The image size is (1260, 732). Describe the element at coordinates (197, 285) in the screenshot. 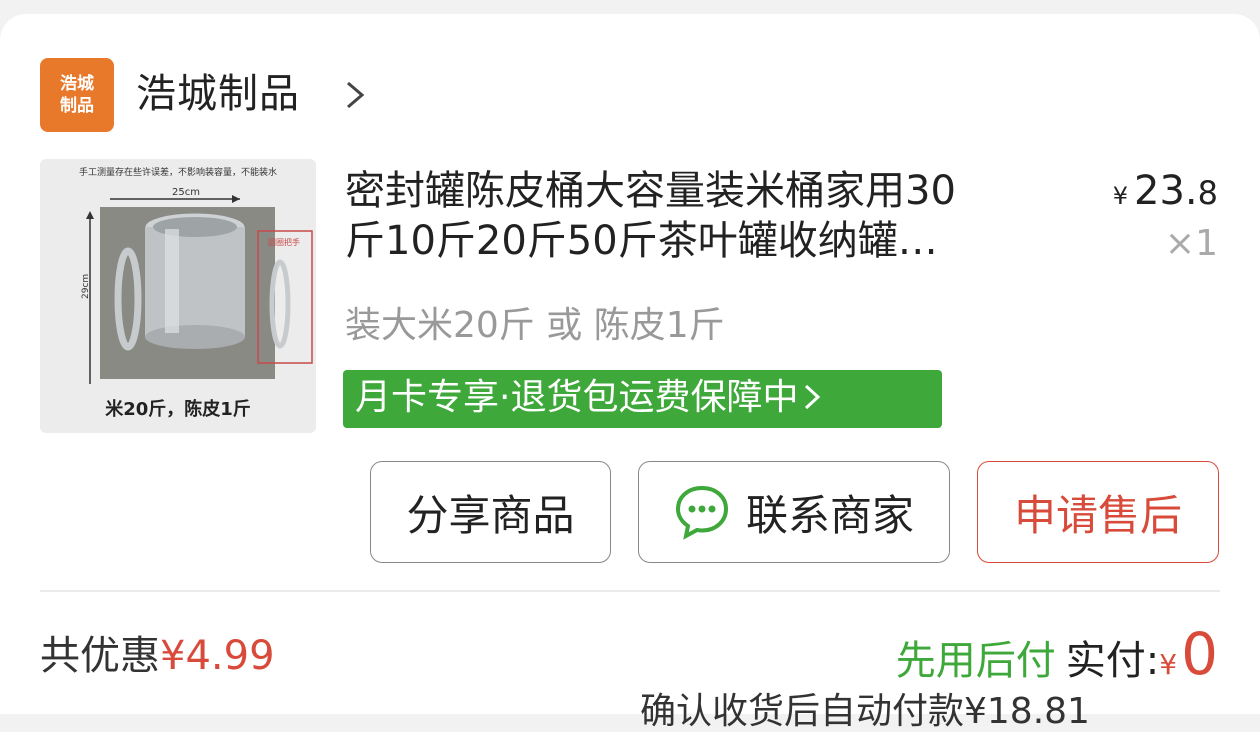

I see `bucket-illustration: 25cm 29cm 圆圈把手` at that location.